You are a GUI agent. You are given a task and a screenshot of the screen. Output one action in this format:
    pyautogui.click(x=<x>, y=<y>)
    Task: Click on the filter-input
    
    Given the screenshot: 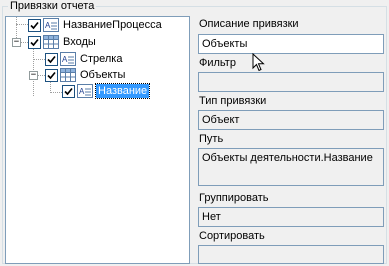 What is the action you would take?
    pyautogui.click(x=291, y=82)
    